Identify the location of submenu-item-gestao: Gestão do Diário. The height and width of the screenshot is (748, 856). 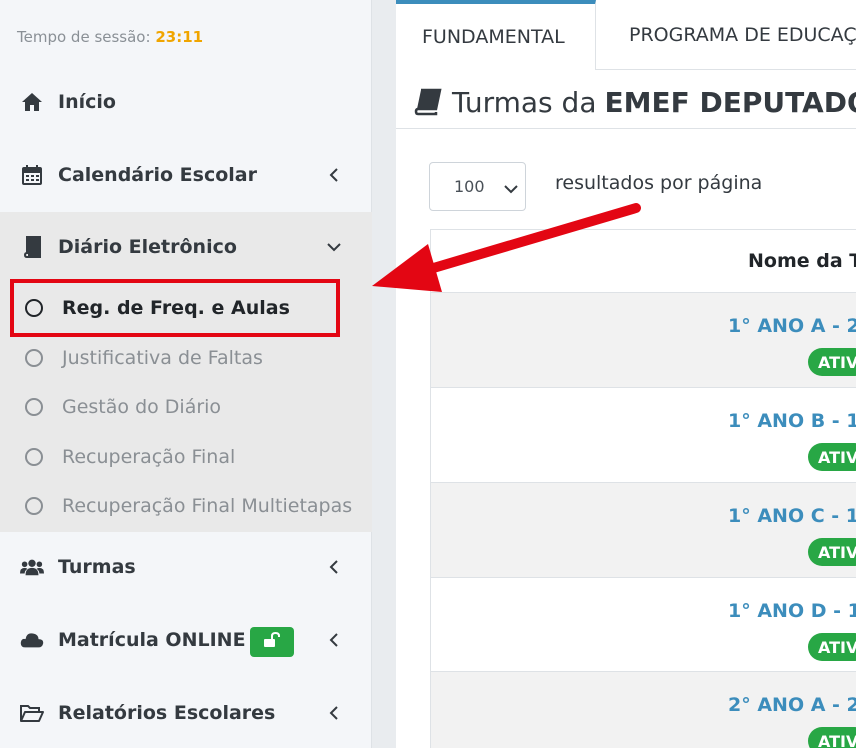
(186, 407).